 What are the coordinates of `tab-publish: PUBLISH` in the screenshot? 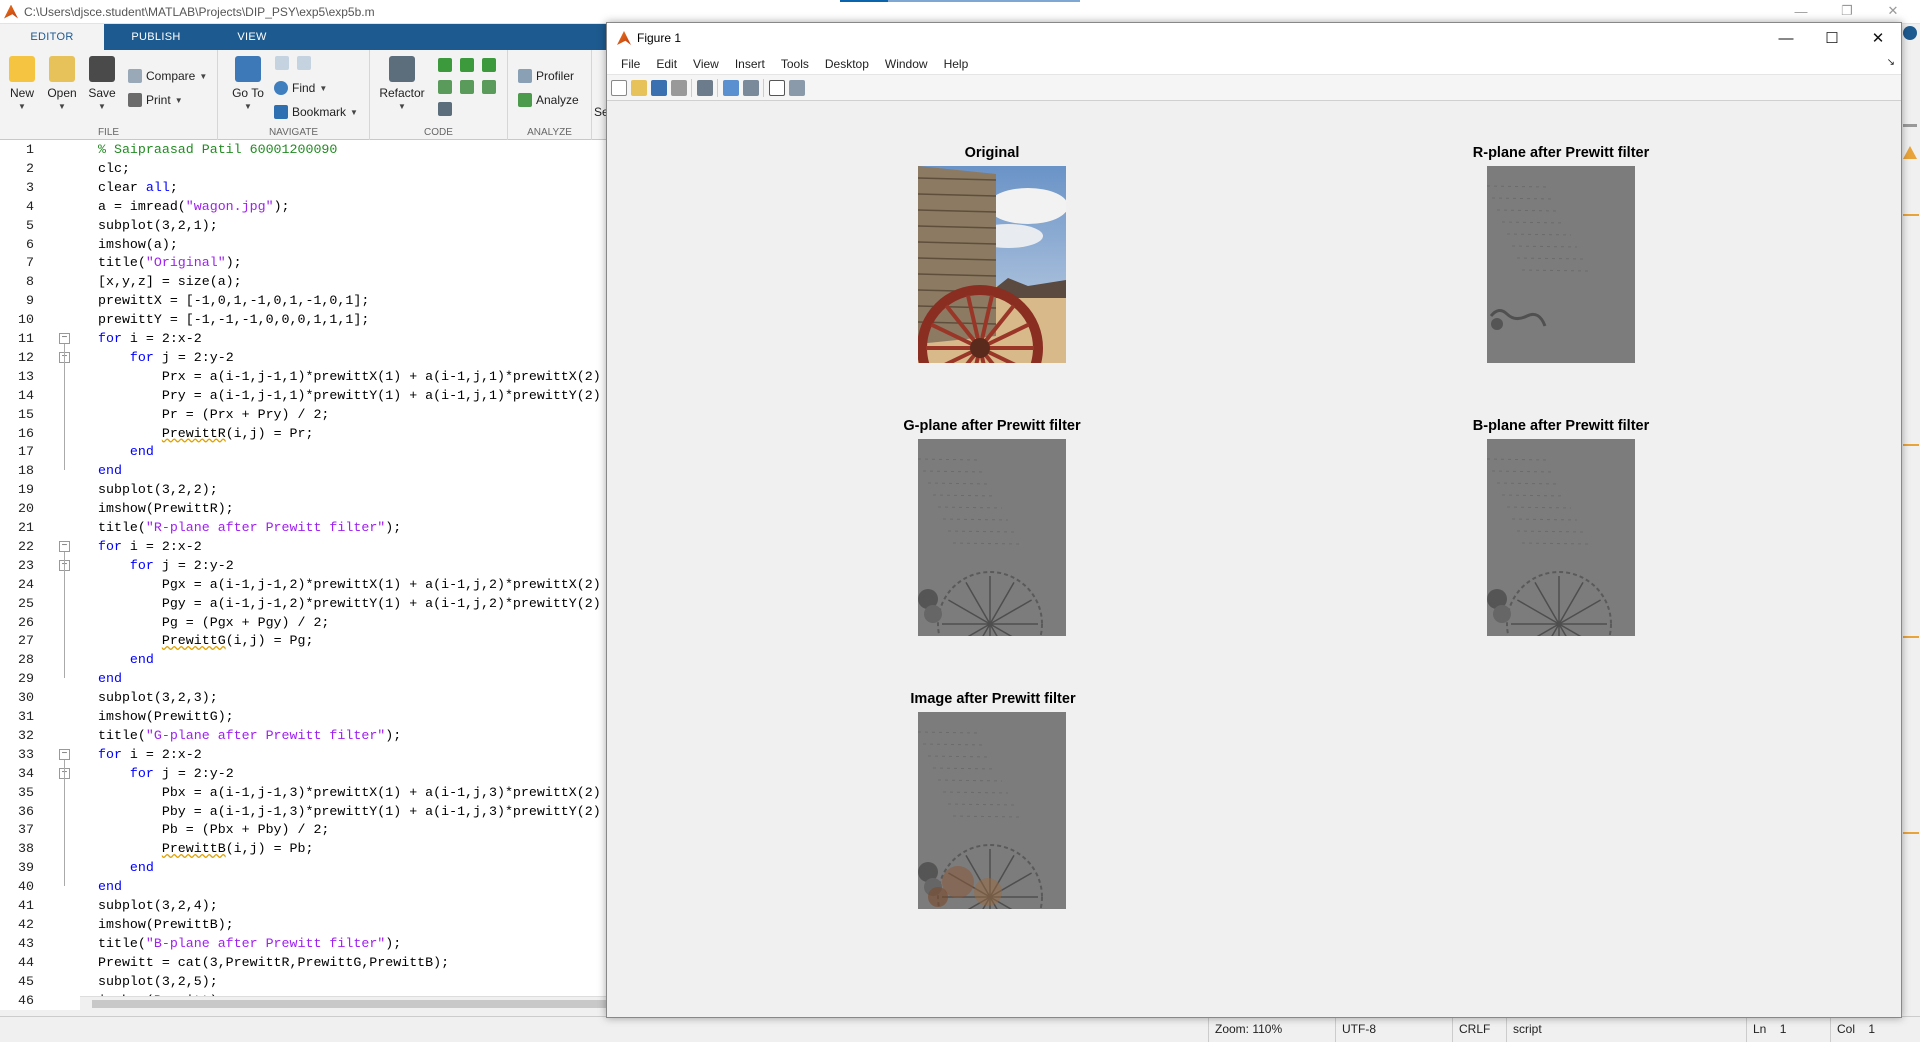 It's located at (156, 37).